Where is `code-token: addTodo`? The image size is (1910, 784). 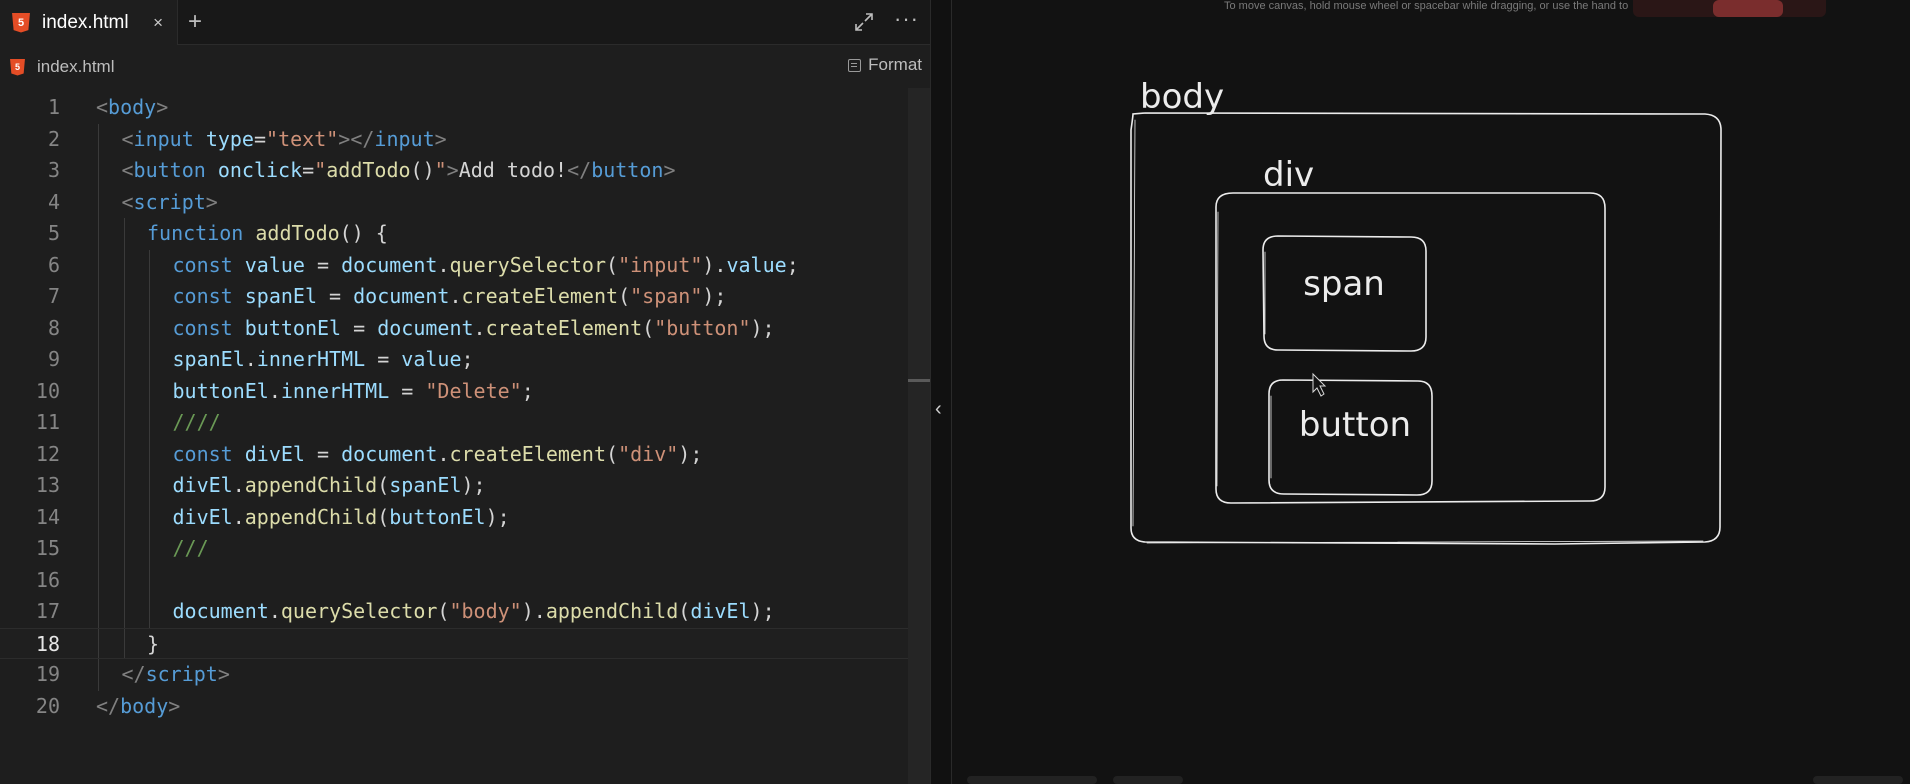 code-token: addTodo is located at coordinates (297, 233).